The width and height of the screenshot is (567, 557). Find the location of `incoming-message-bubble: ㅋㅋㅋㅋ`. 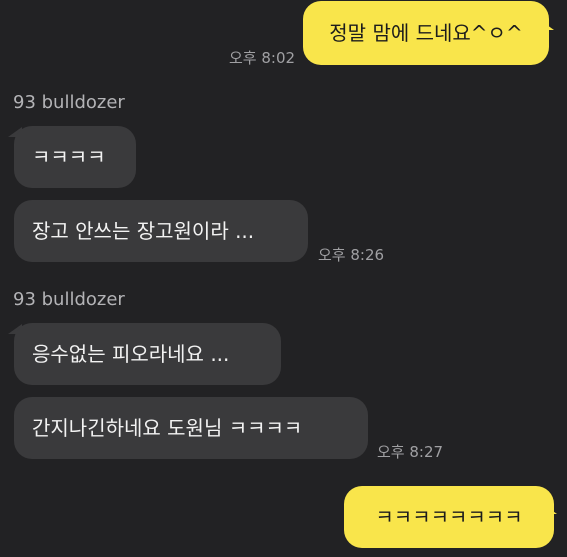

incoming-message-bubble: ㅋㅋㅋㅋ is located at coordinates (75, 157).